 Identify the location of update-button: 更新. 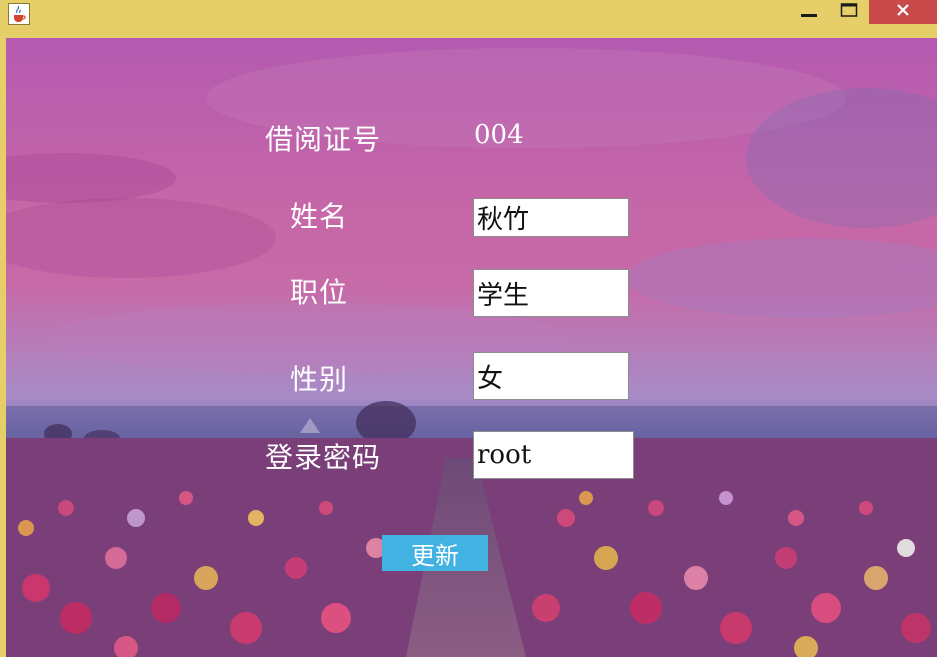
(435, 553).